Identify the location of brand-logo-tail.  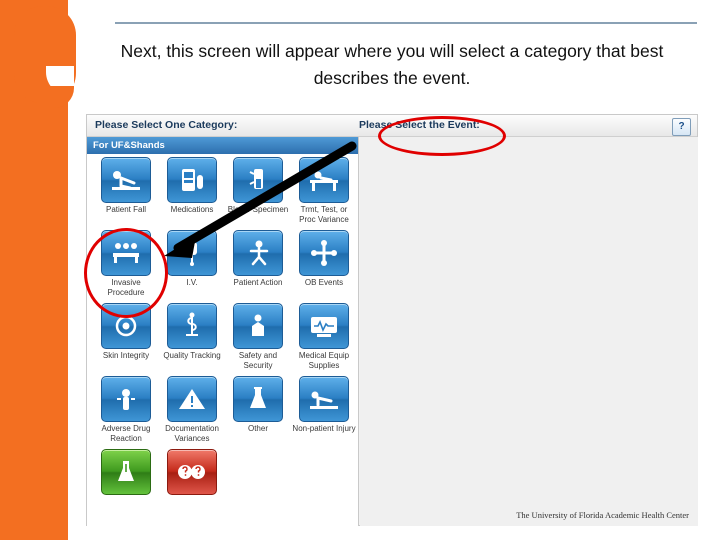
(57, 97).